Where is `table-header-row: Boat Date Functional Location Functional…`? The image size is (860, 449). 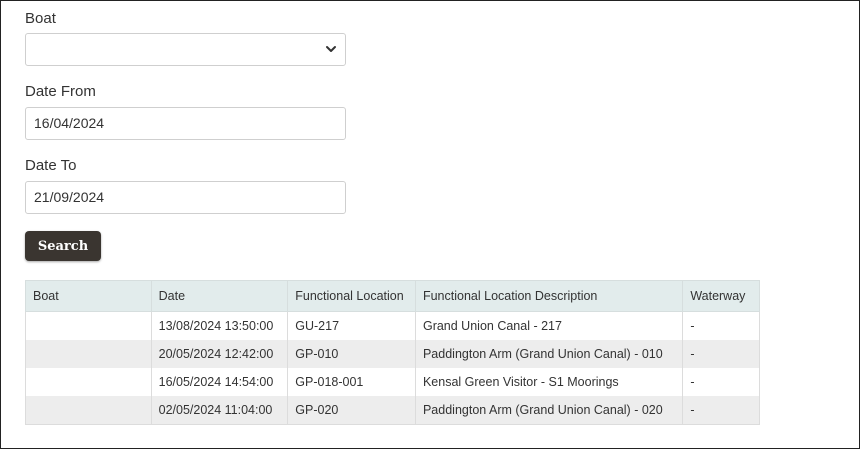
table-header-row: Boat Date Functional Location Functional… is located at coordinates (392, 296).